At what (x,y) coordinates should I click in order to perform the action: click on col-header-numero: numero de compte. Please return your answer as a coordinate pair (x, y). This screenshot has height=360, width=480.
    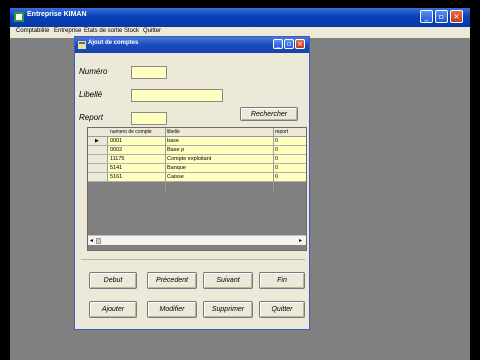
    Looking at the image, I should click on (131, 132).